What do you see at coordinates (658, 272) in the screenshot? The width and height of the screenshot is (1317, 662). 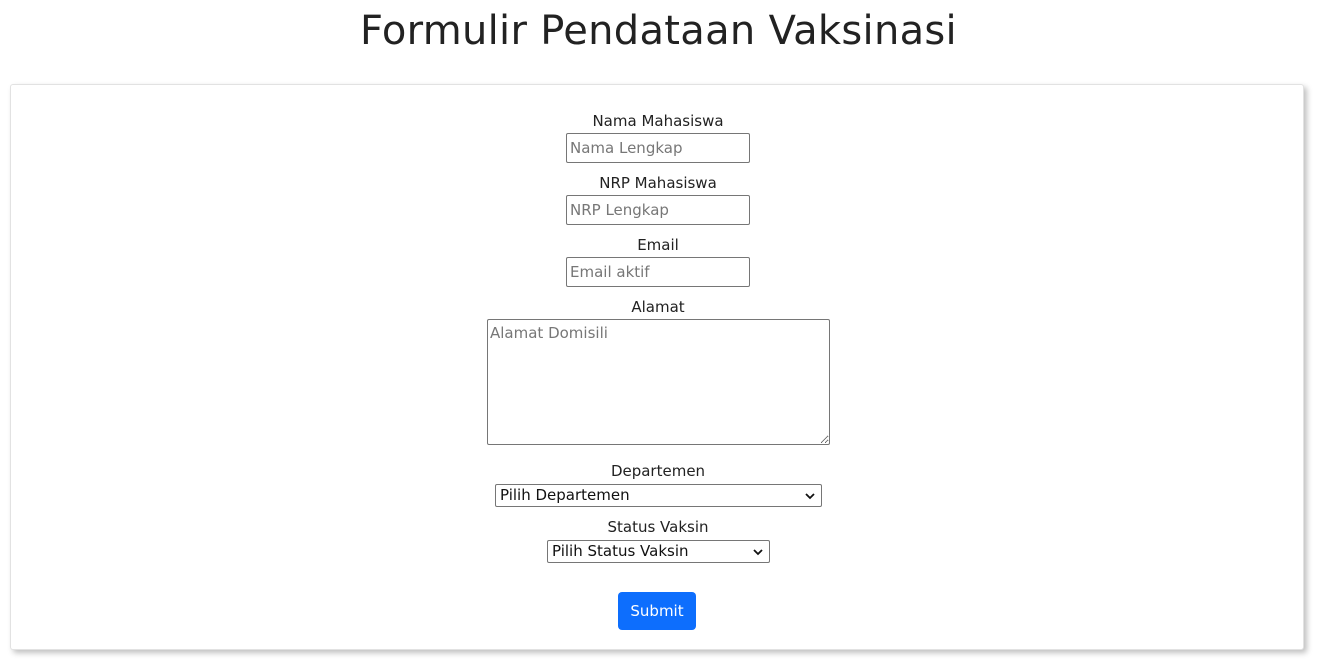 I see `email-input` at bounding box center [658, 272].